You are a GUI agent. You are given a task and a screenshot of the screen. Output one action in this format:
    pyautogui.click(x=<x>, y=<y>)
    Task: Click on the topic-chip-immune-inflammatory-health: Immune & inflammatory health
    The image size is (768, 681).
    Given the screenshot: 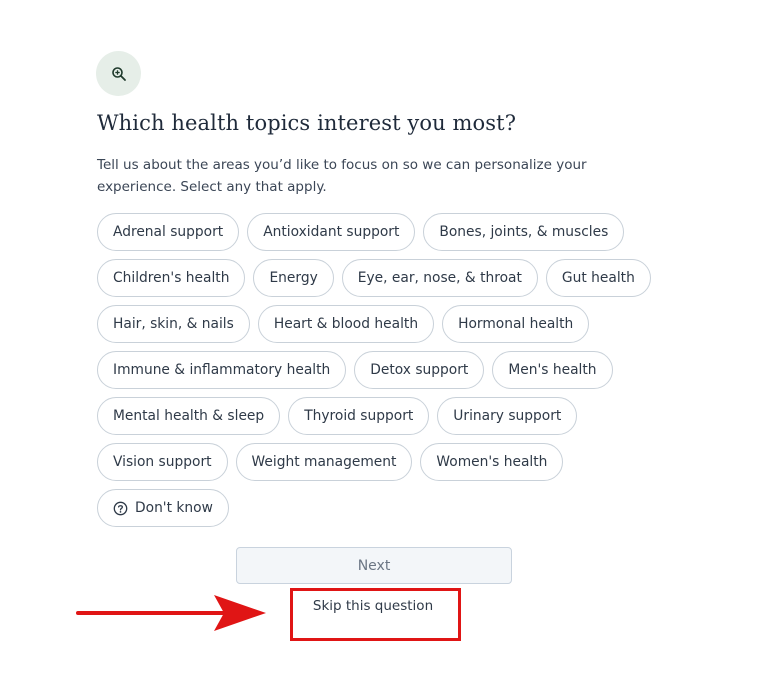 What is the action you would take?
    pyautogui.click(x=222, y=370)
    